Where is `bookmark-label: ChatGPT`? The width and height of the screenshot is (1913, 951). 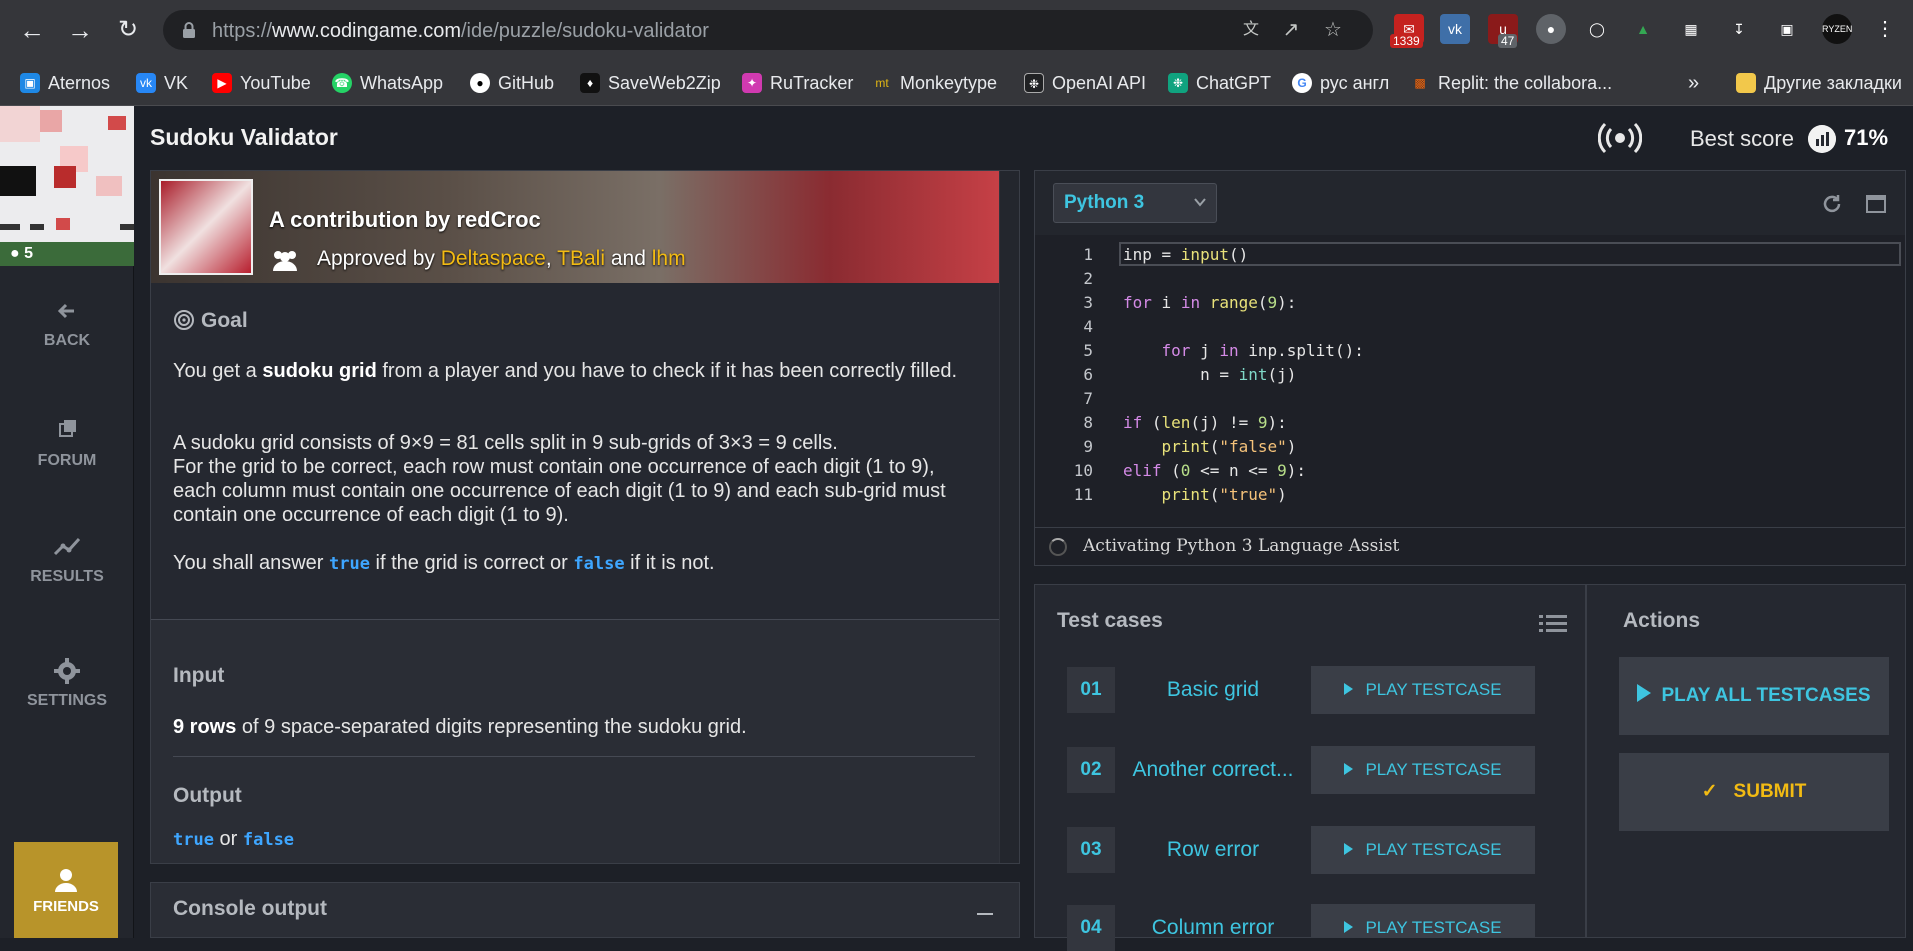
bookmark-label: ChatGPT is located at coordinates (1234, 82).